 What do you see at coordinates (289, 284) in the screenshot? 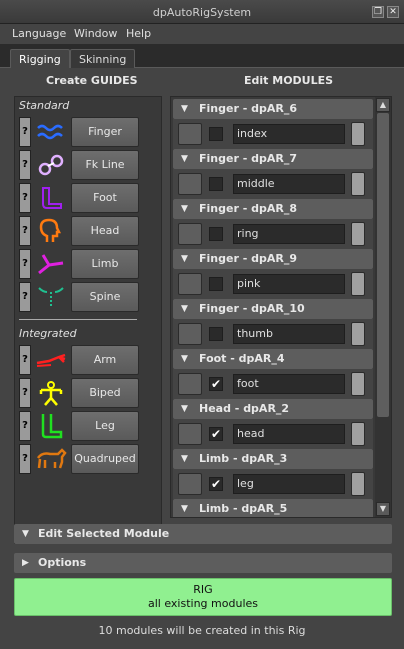
I see `module-name-field: pink` at bounding box center [289, 284].